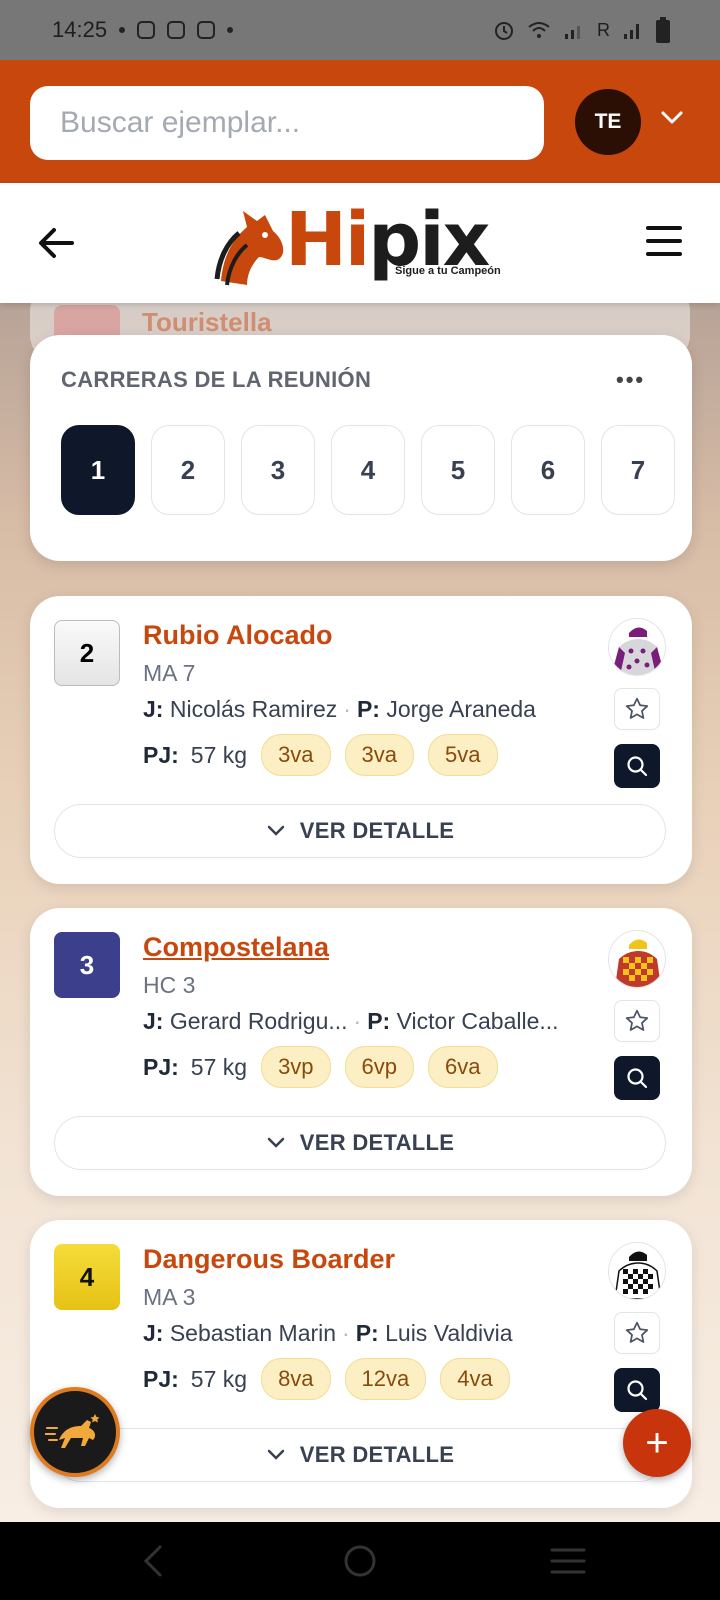 The width and height of the screenshot is (720, 1600). What do you see at coordinates (87, 653) in the screenshot?
I see `horse-number-badge: 2` at bounding box center [87, 653].